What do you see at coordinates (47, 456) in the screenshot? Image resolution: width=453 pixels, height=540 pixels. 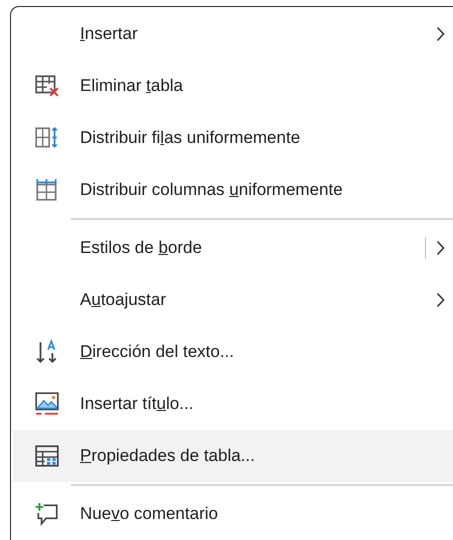 I see `table-properties-icon` at bounding box center [47, 456].